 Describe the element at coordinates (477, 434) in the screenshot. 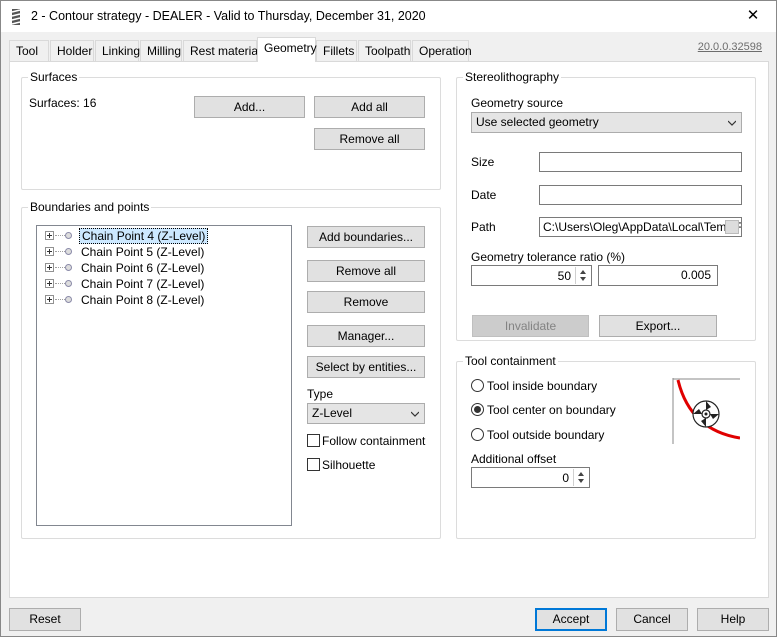

I see `tool-outside-radio` at that location.